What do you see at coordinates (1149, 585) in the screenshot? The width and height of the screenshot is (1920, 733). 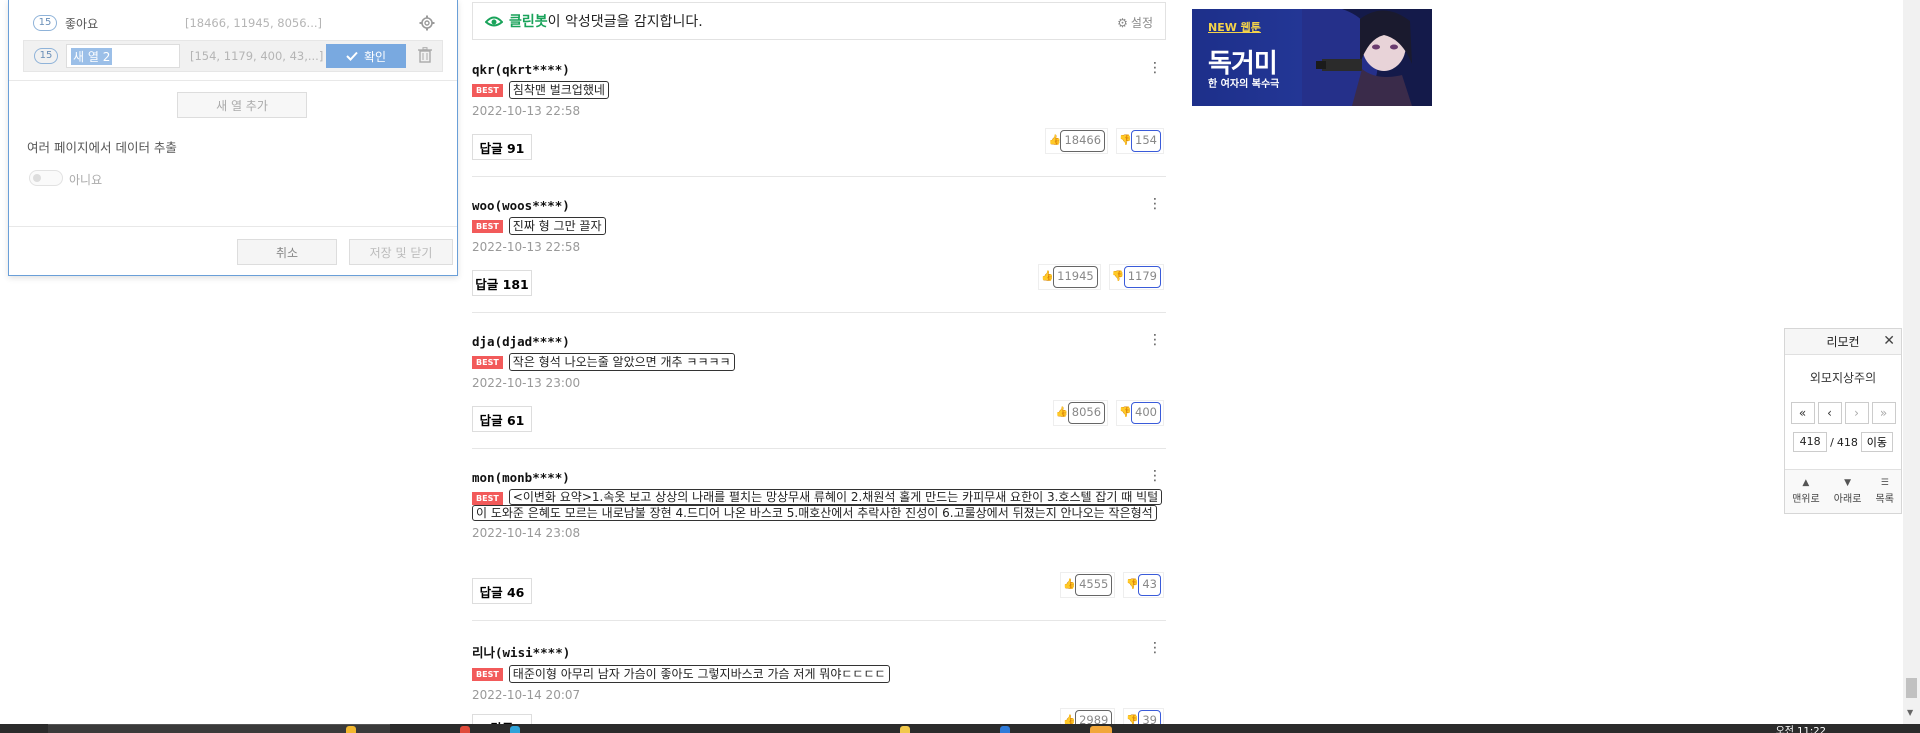 I see `dislike-count: 43` at bounding box center [1149, 585].